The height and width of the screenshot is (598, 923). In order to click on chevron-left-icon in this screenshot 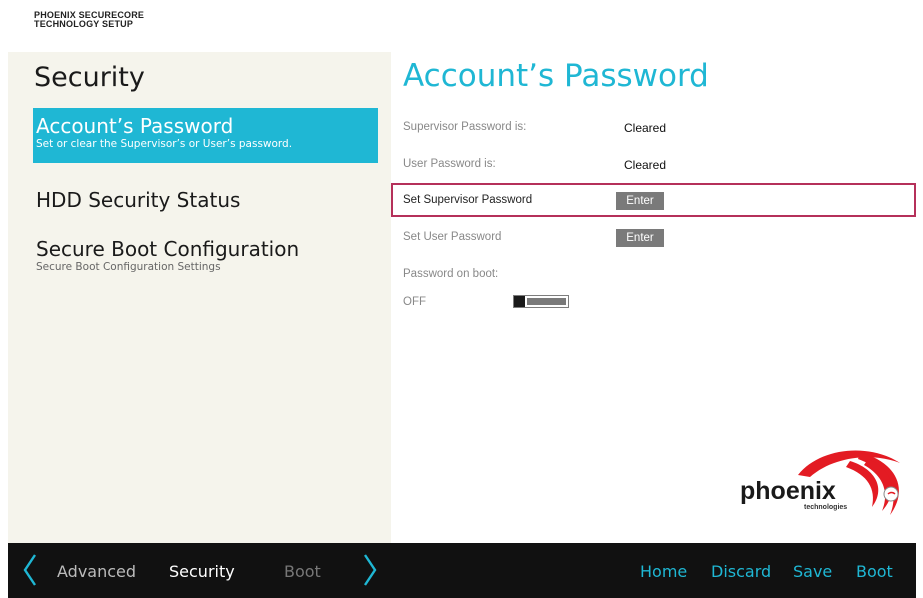, I will do `click(30, 570)`.